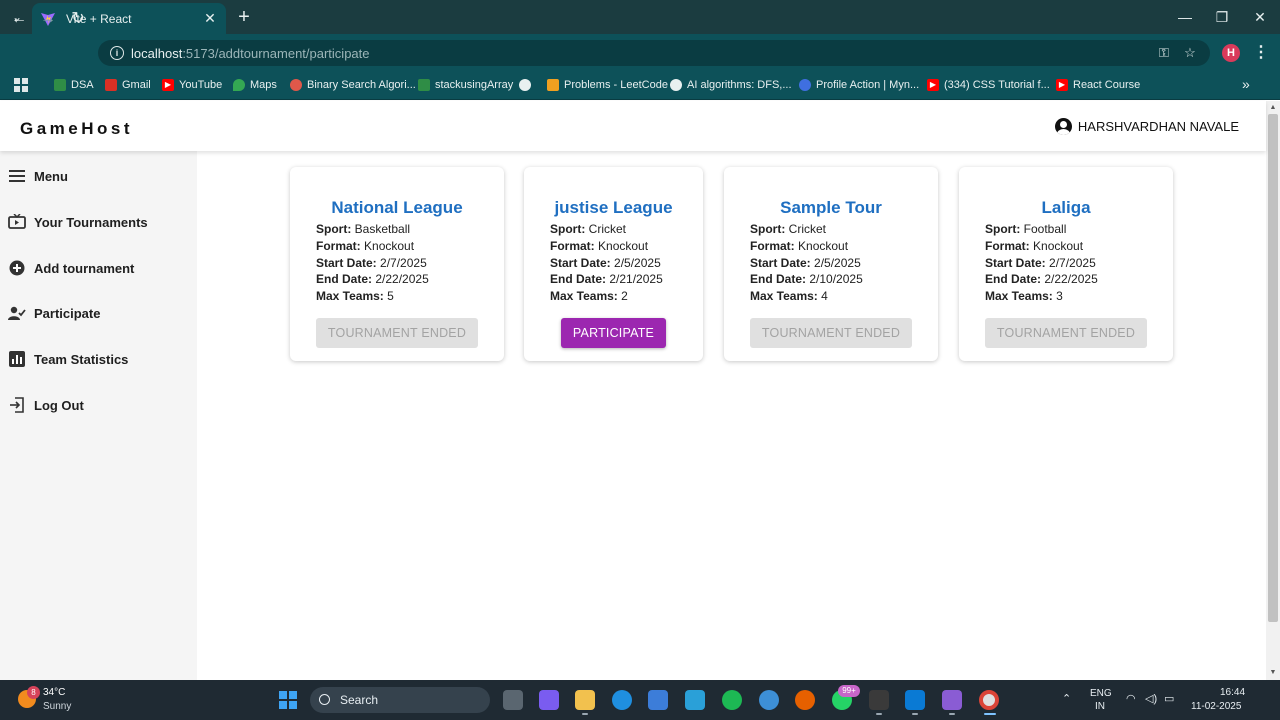  What do you see at coordinates (1072, 263) in the screenshot?
I see `field-value: 2/7/2025` at bounding box center [1072, 263].